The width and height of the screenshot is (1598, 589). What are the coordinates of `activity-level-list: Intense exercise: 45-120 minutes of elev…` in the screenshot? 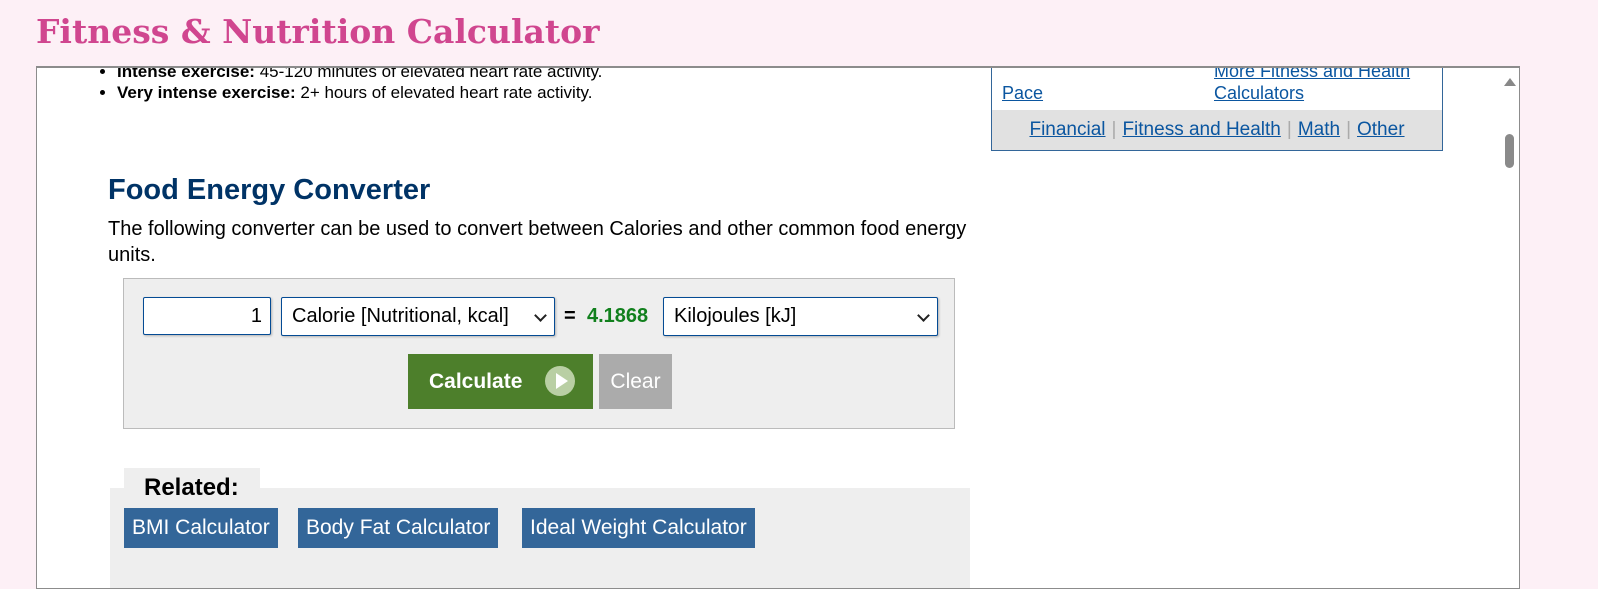 It's located at (360, 84).